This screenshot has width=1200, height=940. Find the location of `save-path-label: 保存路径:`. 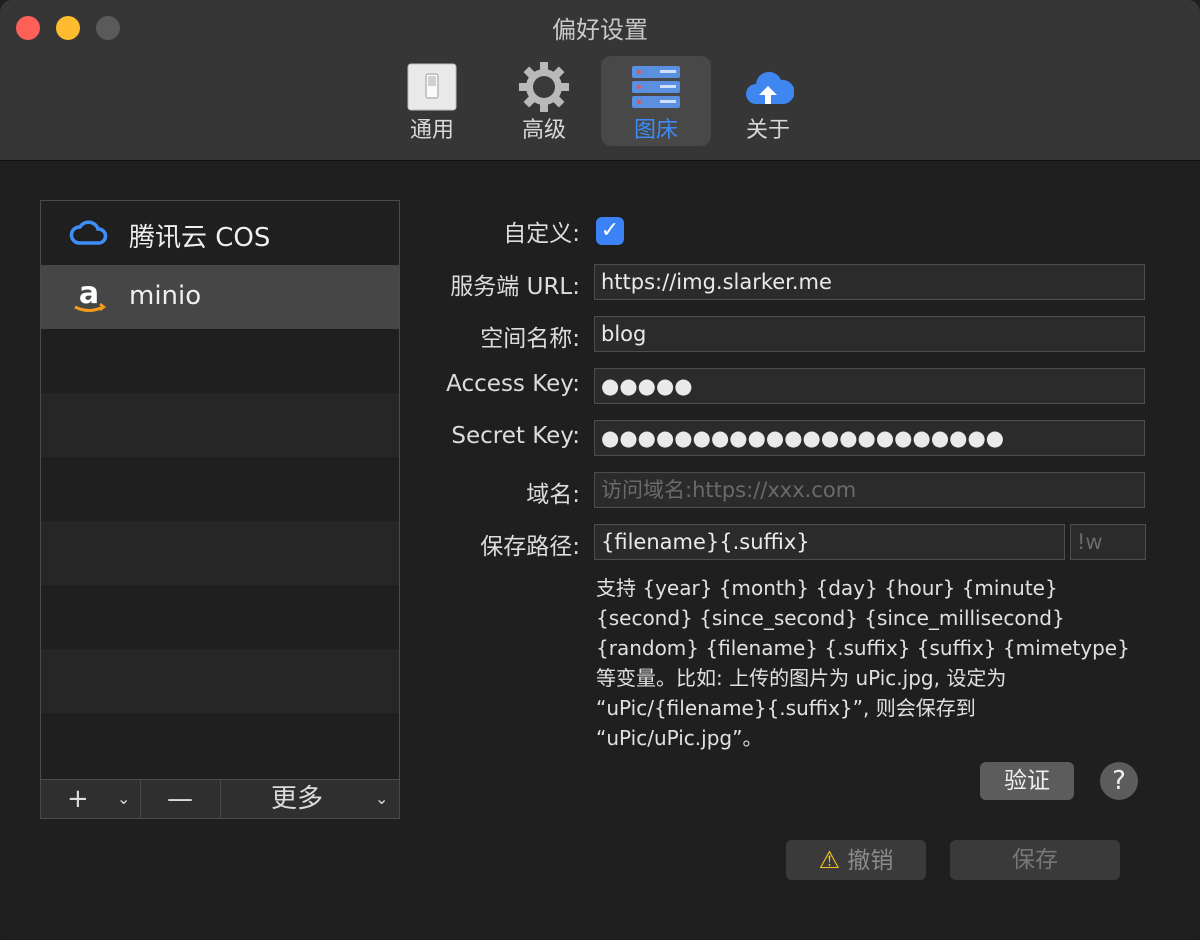

save-path-label: 保存路径: is located at coordinates (530, 547).